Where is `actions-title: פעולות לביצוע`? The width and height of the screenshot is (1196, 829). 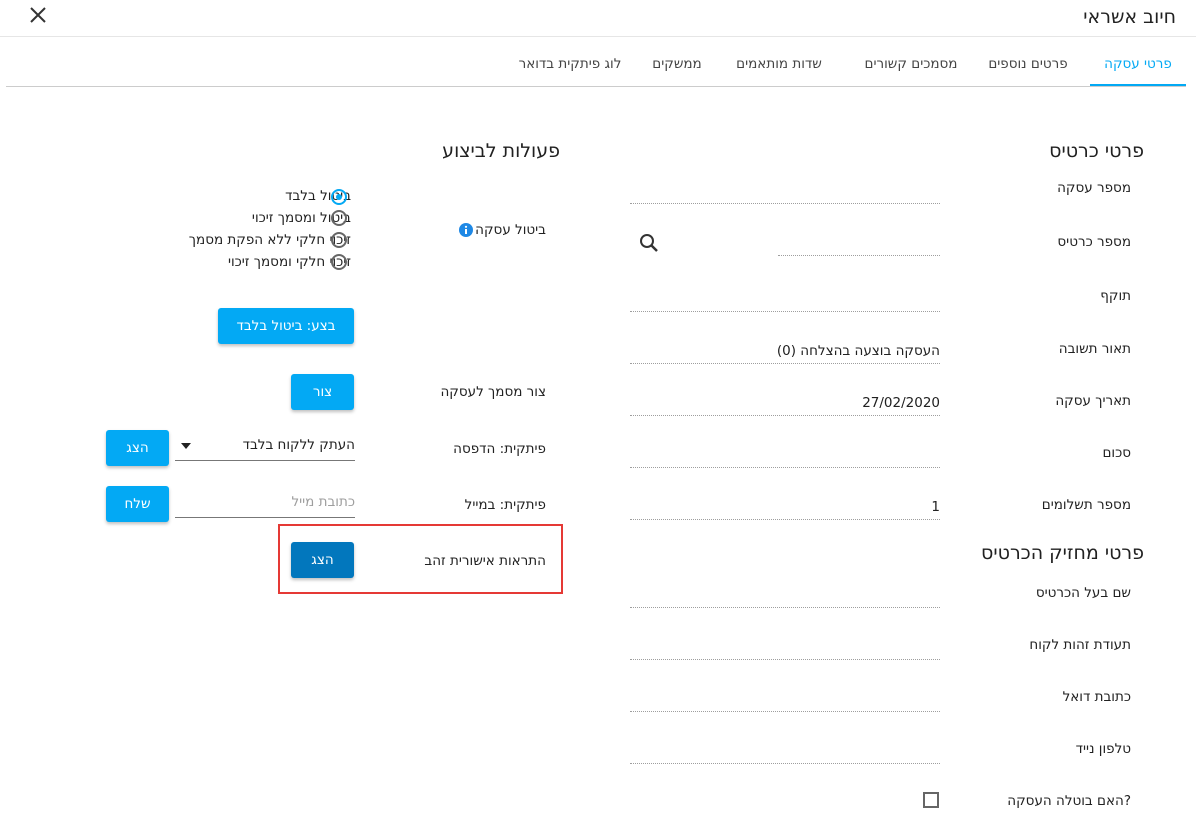 actions-title: פעולות לביצוע is located at coordinates (501, 151).